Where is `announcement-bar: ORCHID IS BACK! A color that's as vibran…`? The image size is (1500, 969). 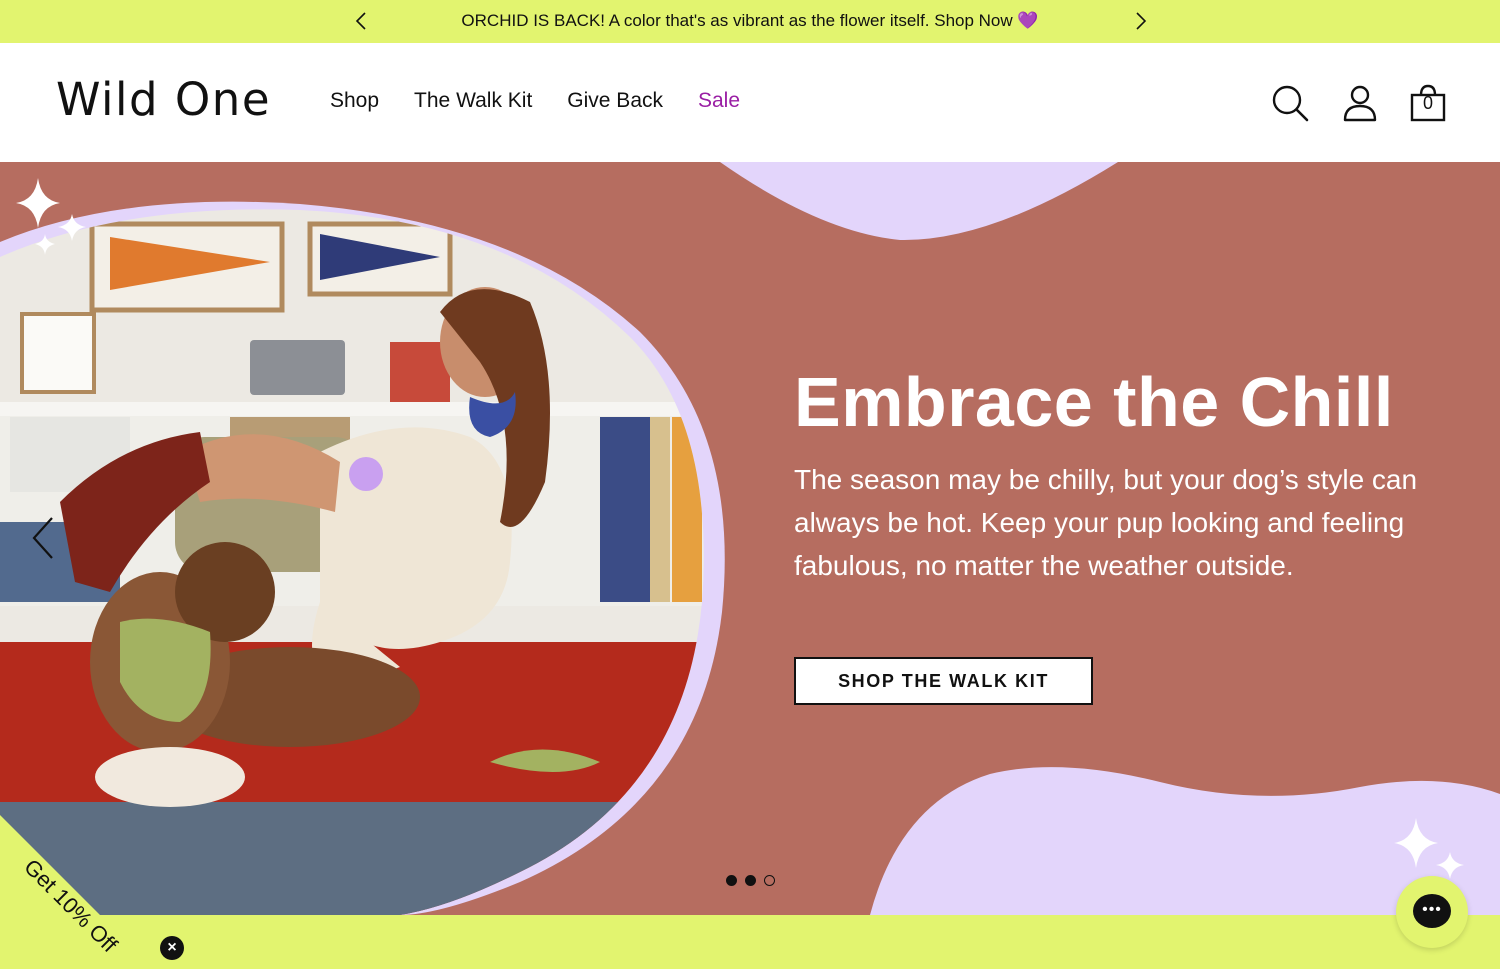 announcement-bar: ORCHID IS BACK! A color that's as vibran… is located at coordinates (750, 21).